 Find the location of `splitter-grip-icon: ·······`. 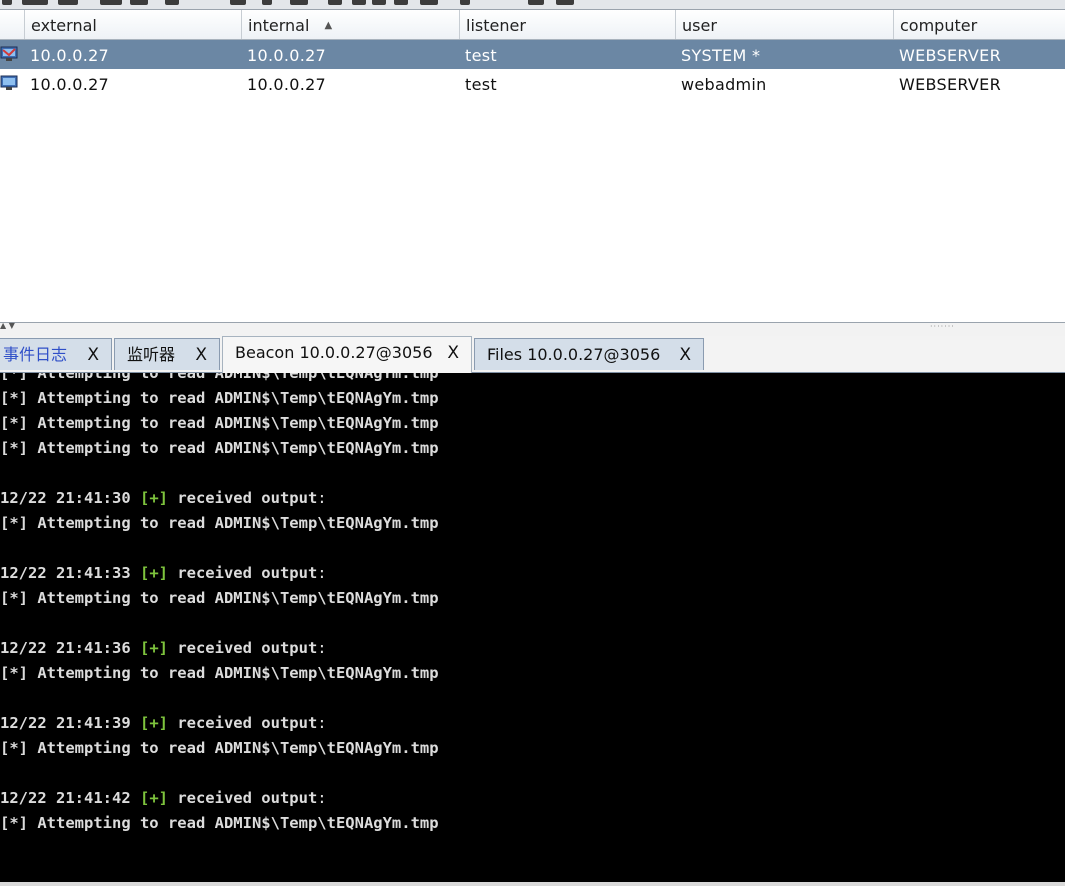

splitter-grip-icon: ······· is located at coordinates (942, 326).